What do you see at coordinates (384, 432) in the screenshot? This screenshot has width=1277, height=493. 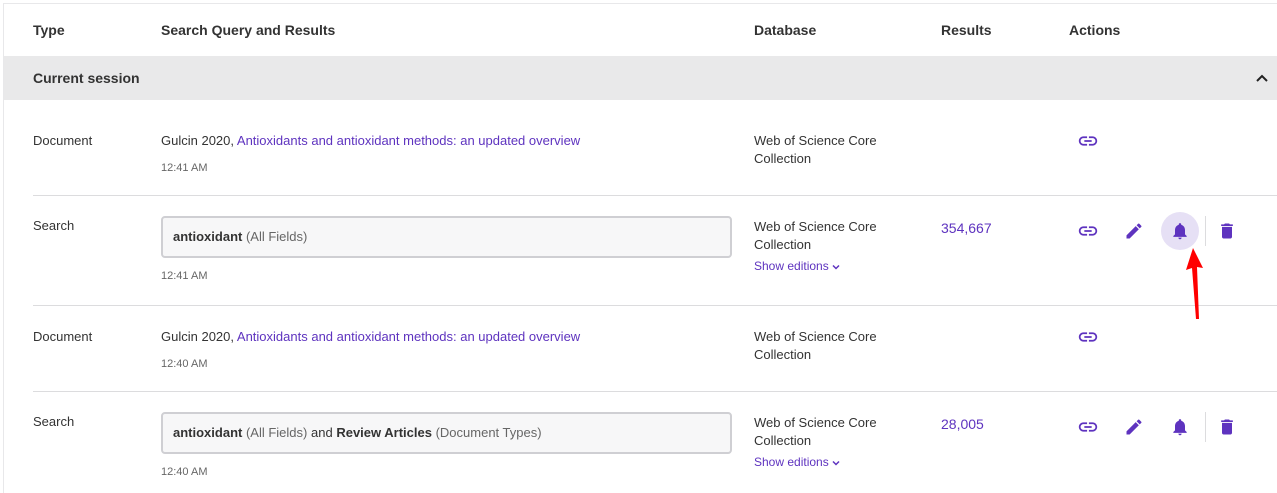 I see `query-term-2: Review Articles` at bounding box center [384, 432].